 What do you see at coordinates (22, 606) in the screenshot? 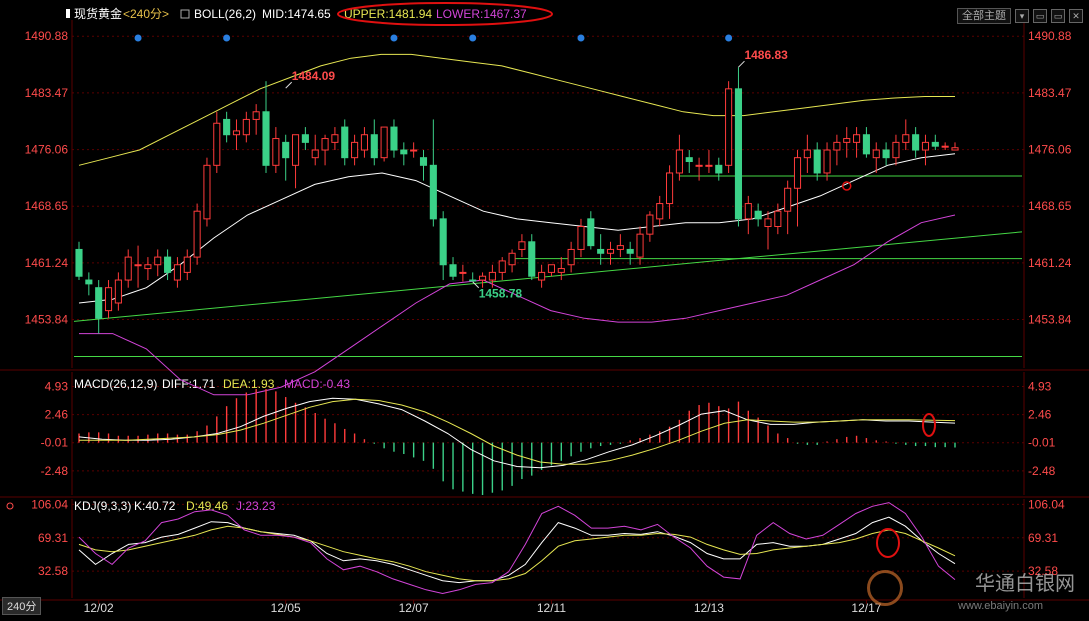
I see `period-selector: 240分` at bounding box center [22, 606].